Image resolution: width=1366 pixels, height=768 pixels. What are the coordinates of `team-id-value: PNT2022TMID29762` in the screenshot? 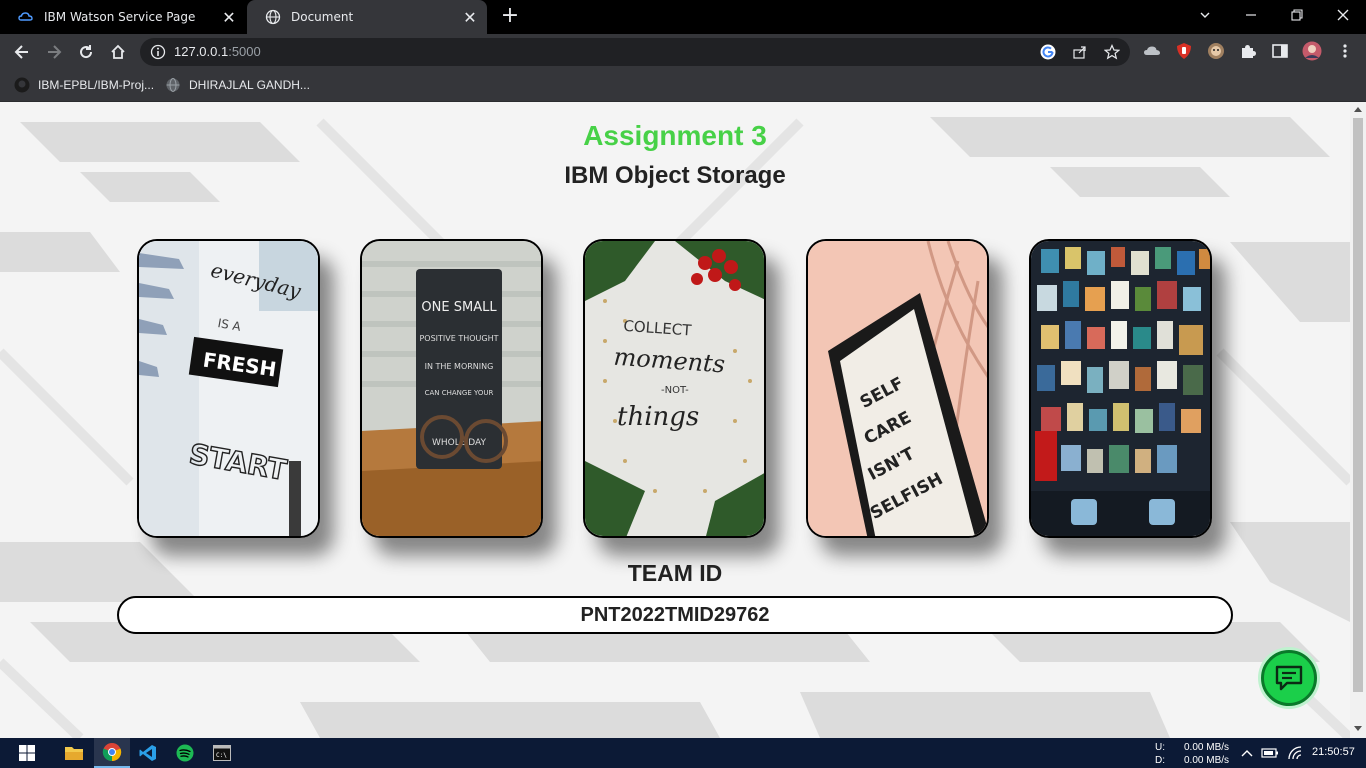 It's located at (675, 615).